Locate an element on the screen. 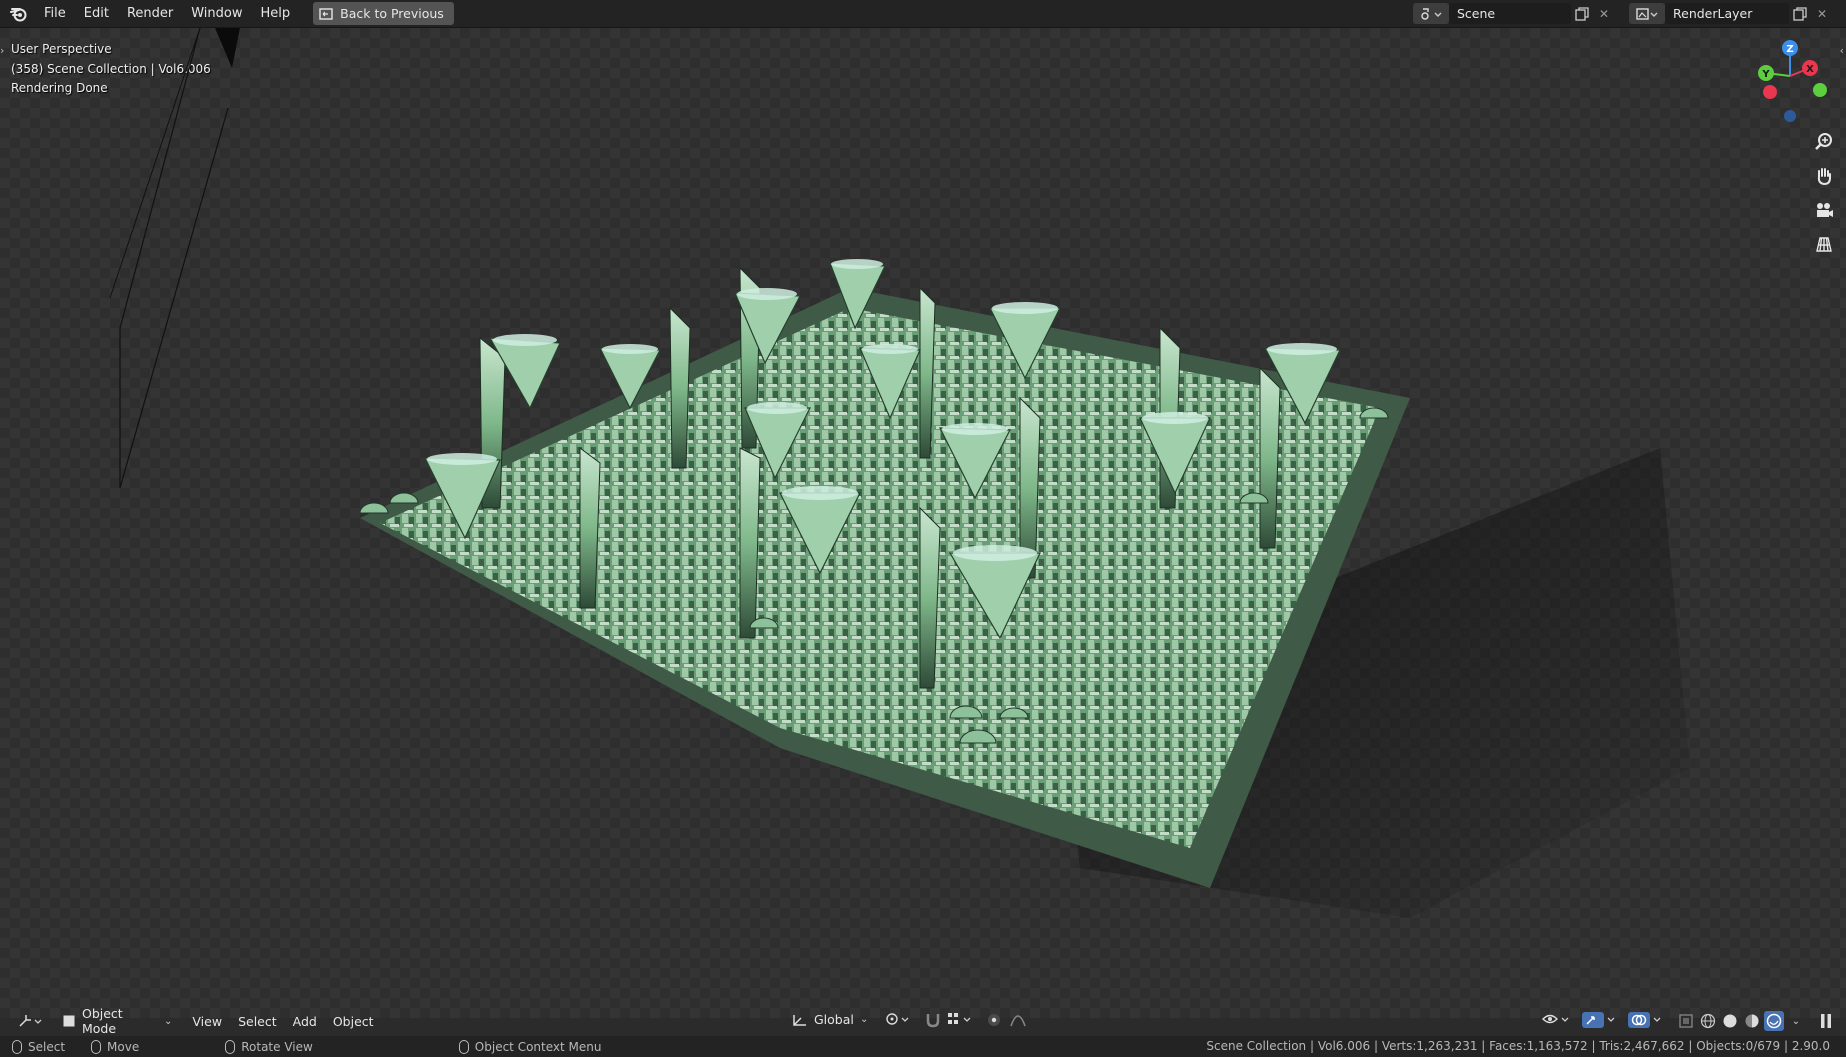 The height and width of the screenshot is (1057, 1846). object-mode-dropdown: Object Mode ⌄ is located at coordinates (117, 1021).